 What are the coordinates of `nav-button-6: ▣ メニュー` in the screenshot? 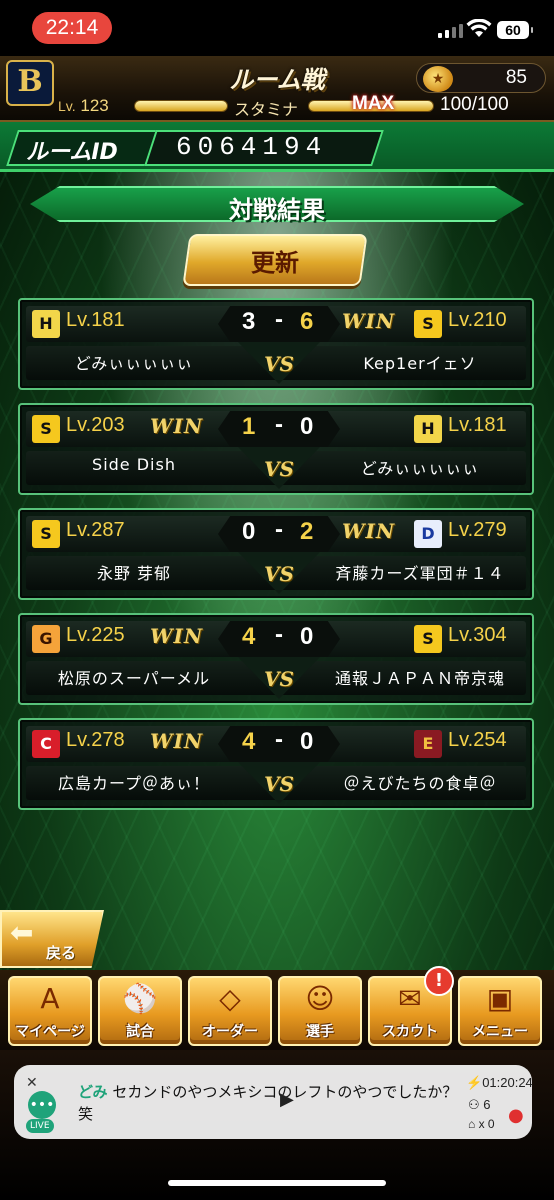 It's located at (500, 1011).